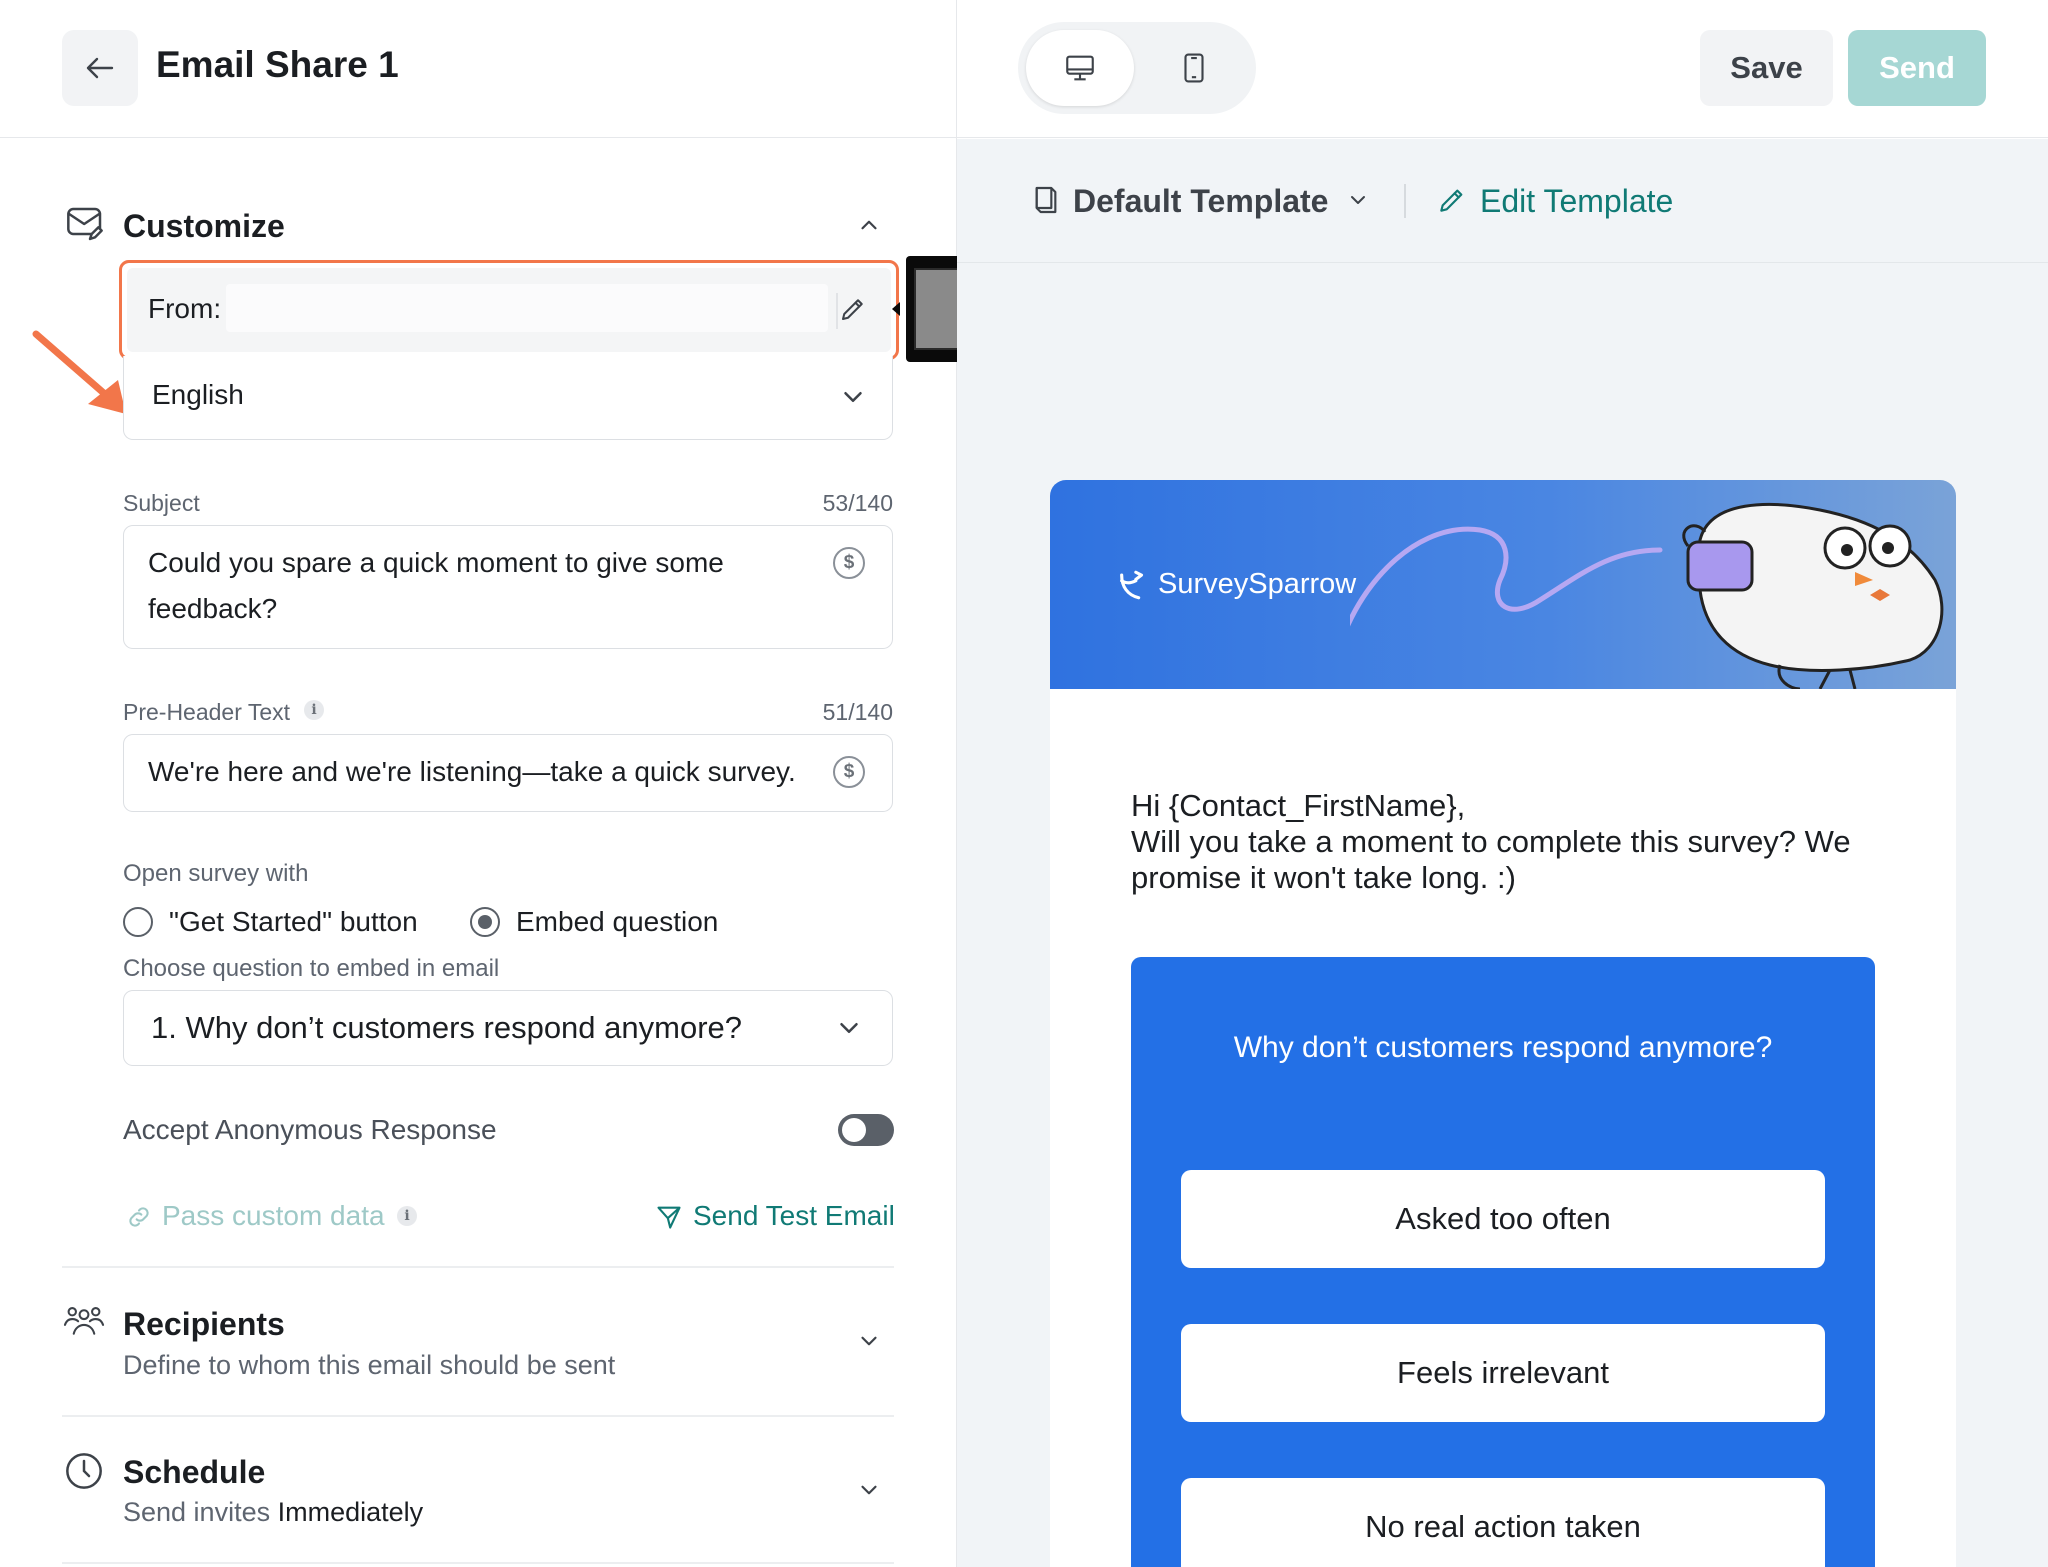 Image resolution: width=2048 pixels, height=1567 pixels. What do you see at coordinates (896, 309) in the screenshot?
I see `tooltip-pointer` at bounding box center [896, 309].